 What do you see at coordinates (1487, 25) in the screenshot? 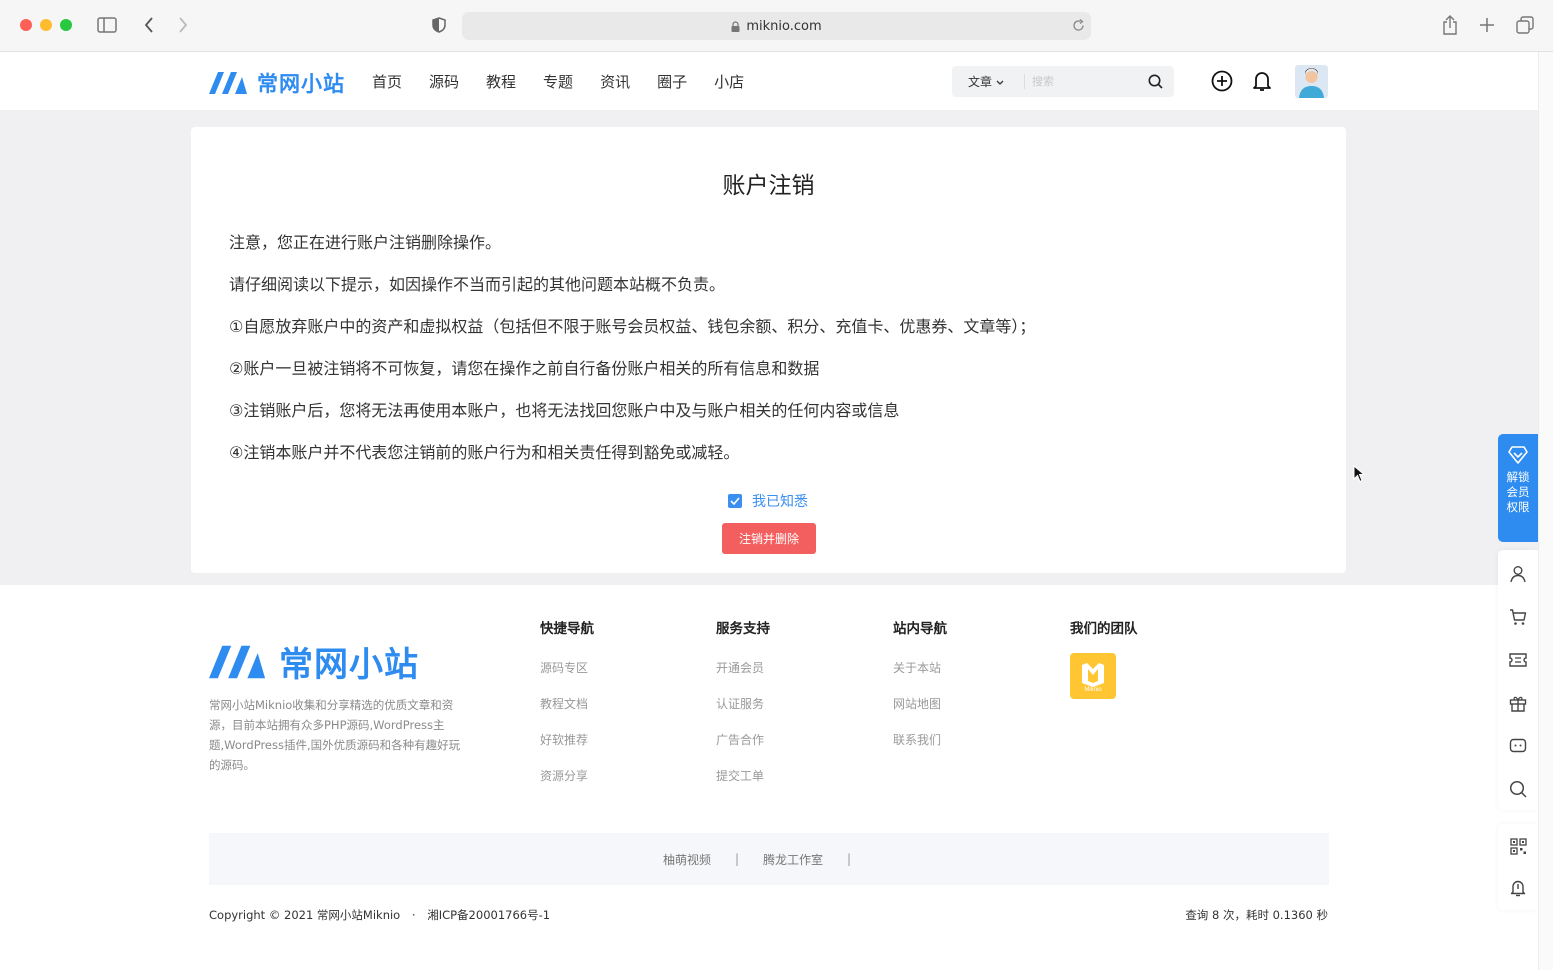
I see `new-tab-icon` at bounding box center [1487, 25].